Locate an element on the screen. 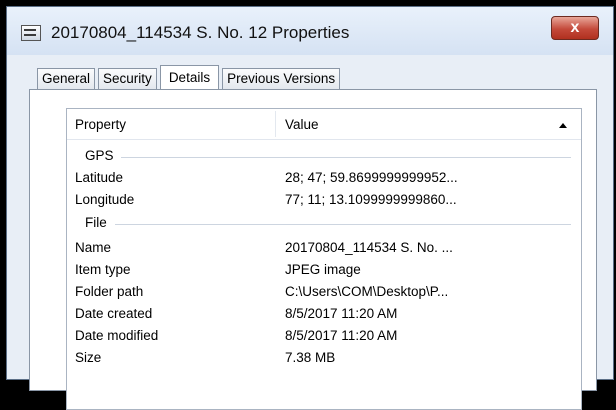 The image size is (616, 410). property-name: Date modified is located at coordinates (117, 335).